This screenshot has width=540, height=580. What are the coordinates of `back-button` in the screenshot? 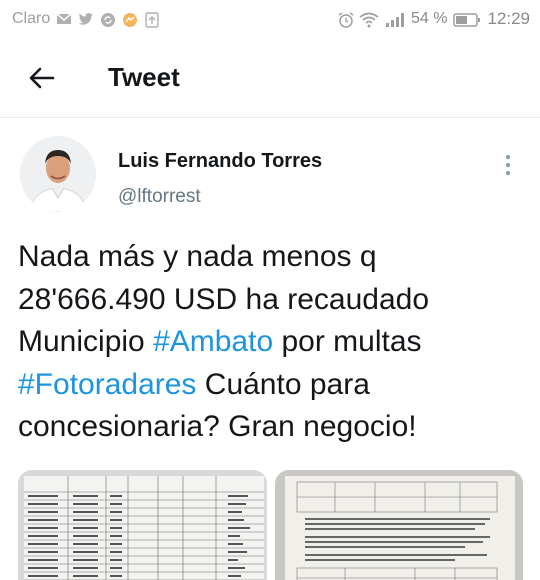 It's located at (42, 78).